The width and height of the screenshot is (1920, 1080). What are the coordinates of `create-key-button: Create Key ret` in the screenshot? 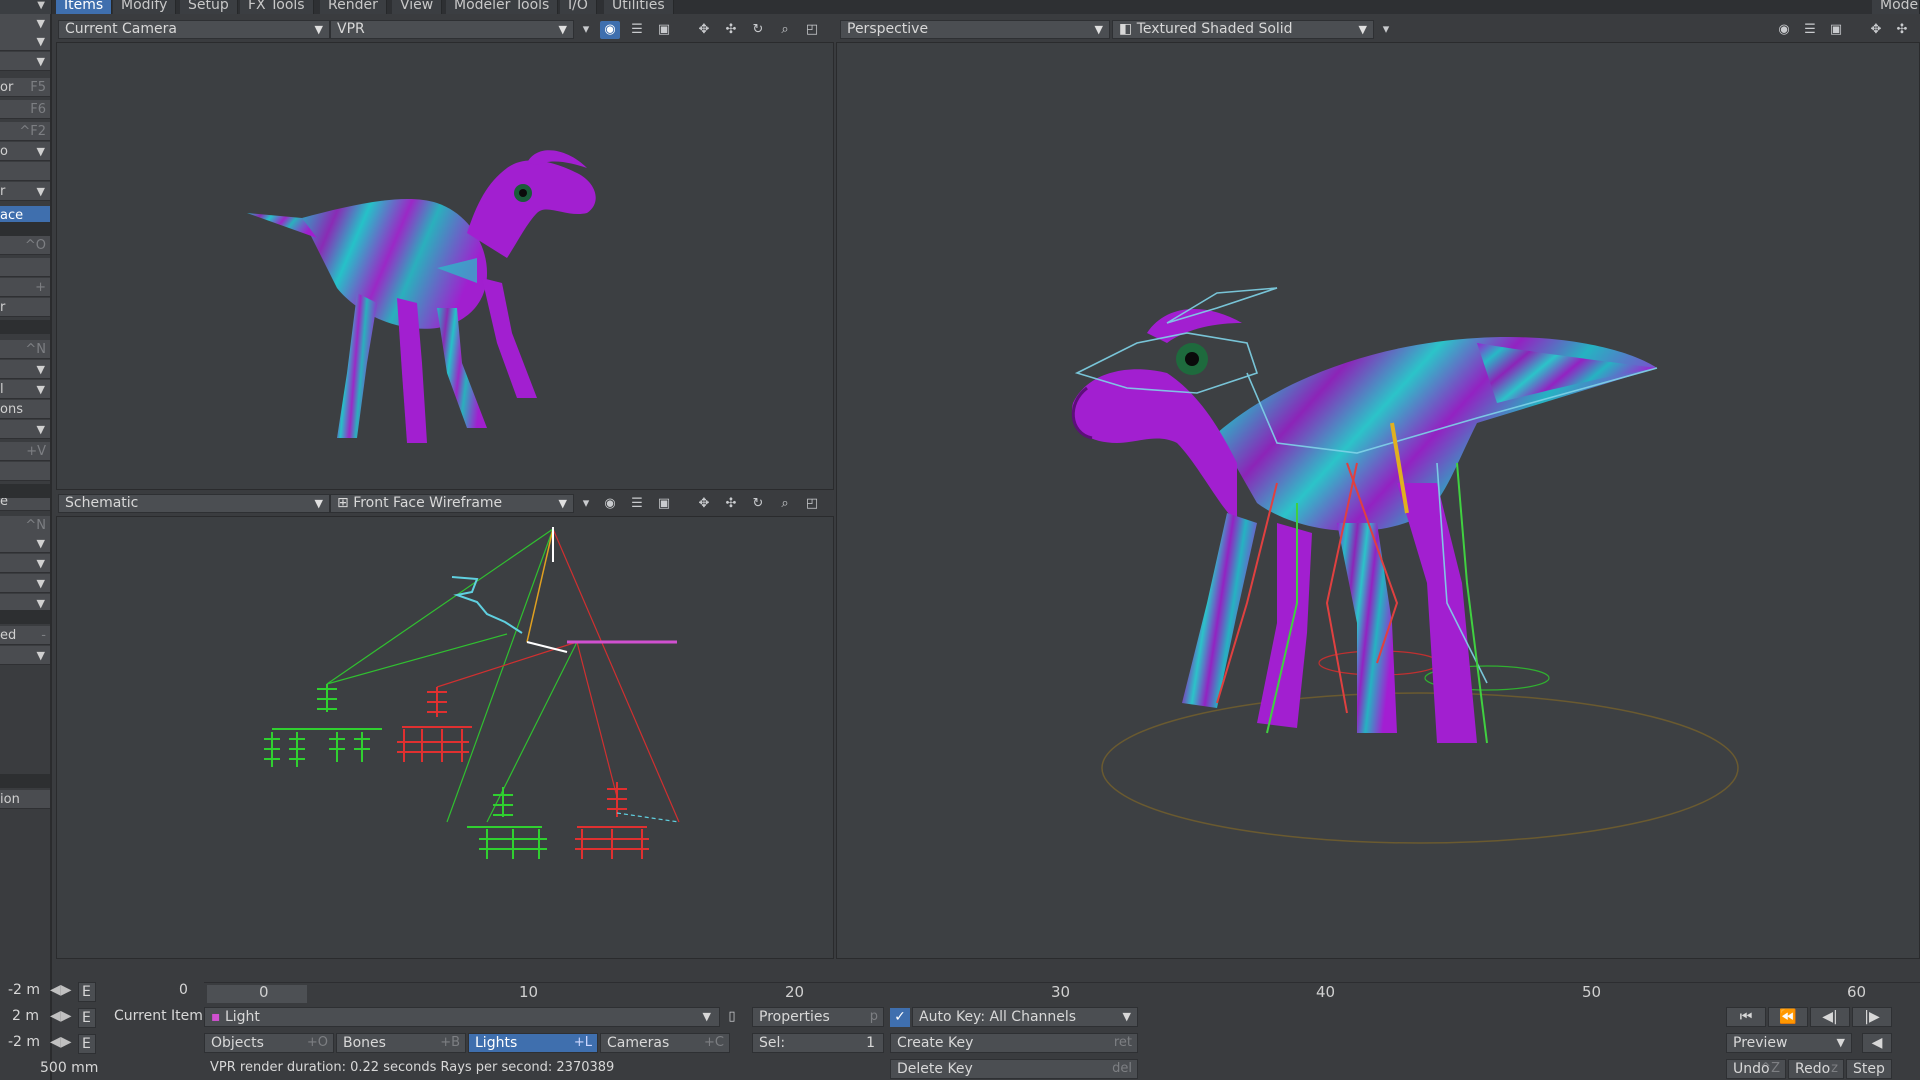 It's located at (1014, 1043).